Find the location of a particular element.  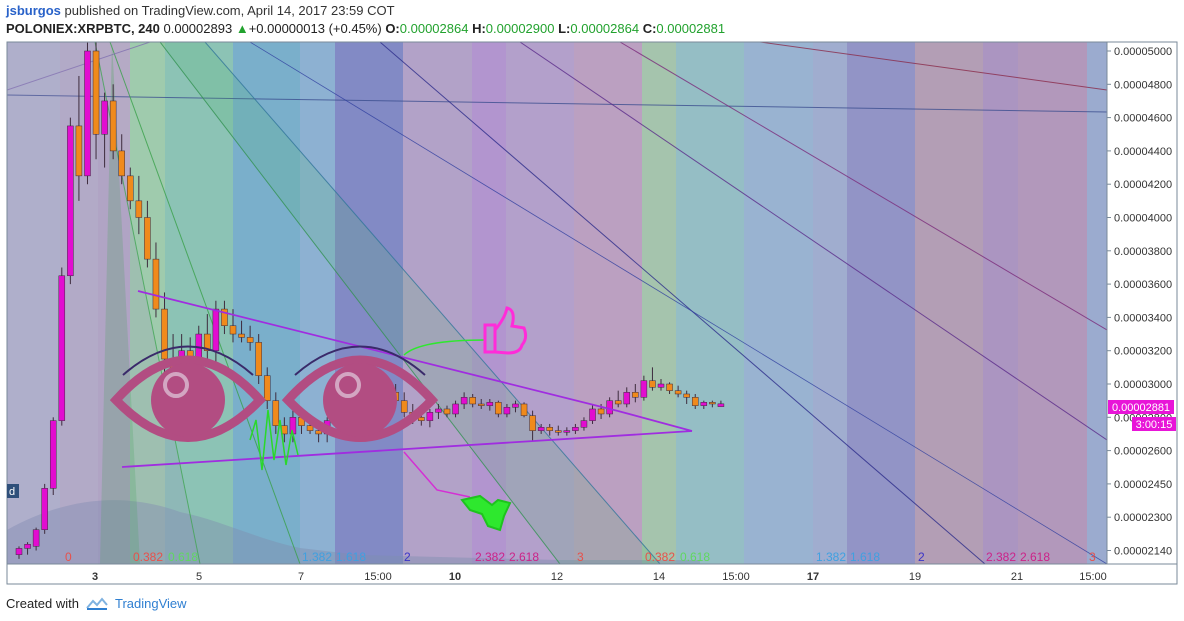

price-tick-label: 0.00002450 is located at coordinates (1143, 485).